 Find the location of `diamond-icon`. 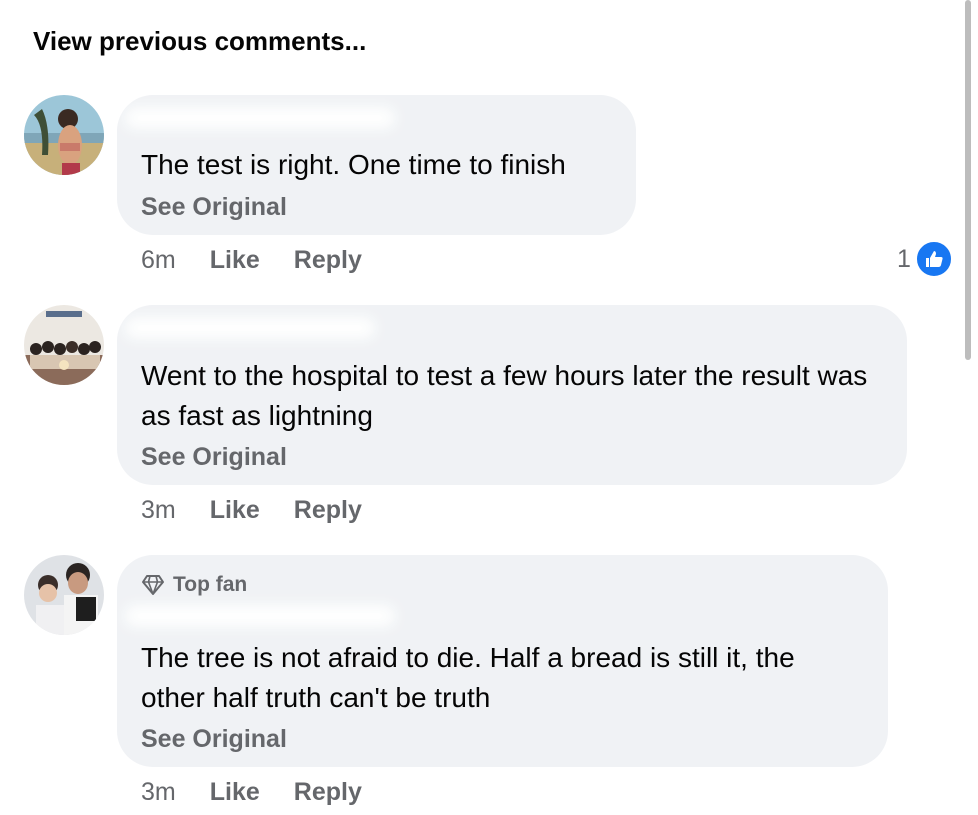

diamond-icon is located at coordinates (153, 585).